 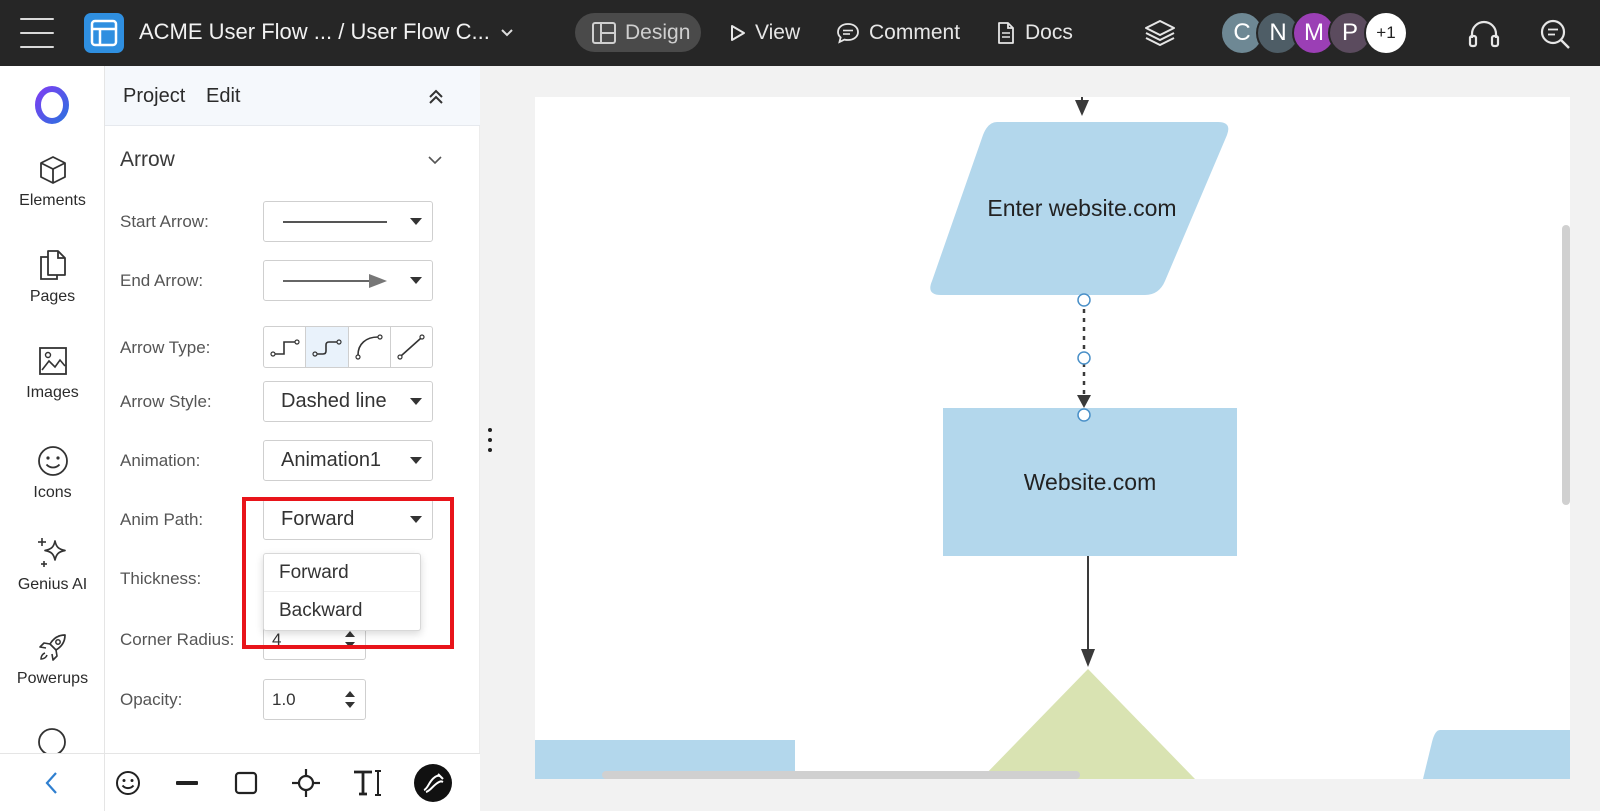 I want to click on arrow-type-straight-icon, so click(x=411, y=347).